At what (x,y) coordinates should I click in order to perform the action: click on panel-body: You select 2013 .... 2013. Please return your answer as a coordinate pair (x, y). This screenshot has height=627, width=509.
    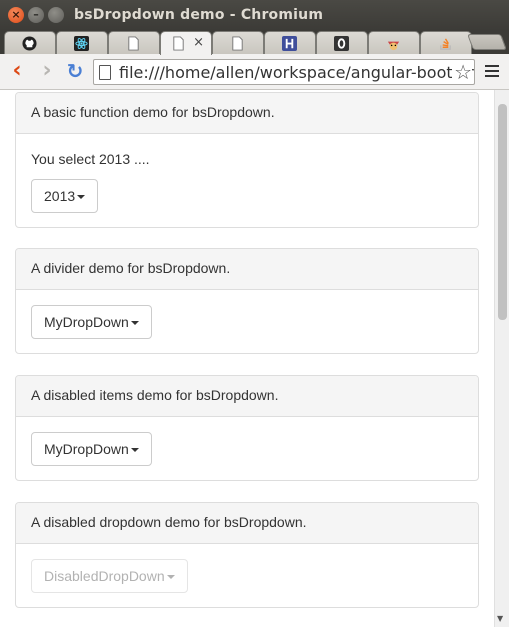
    Looking at the image, I should click on (247, 181).